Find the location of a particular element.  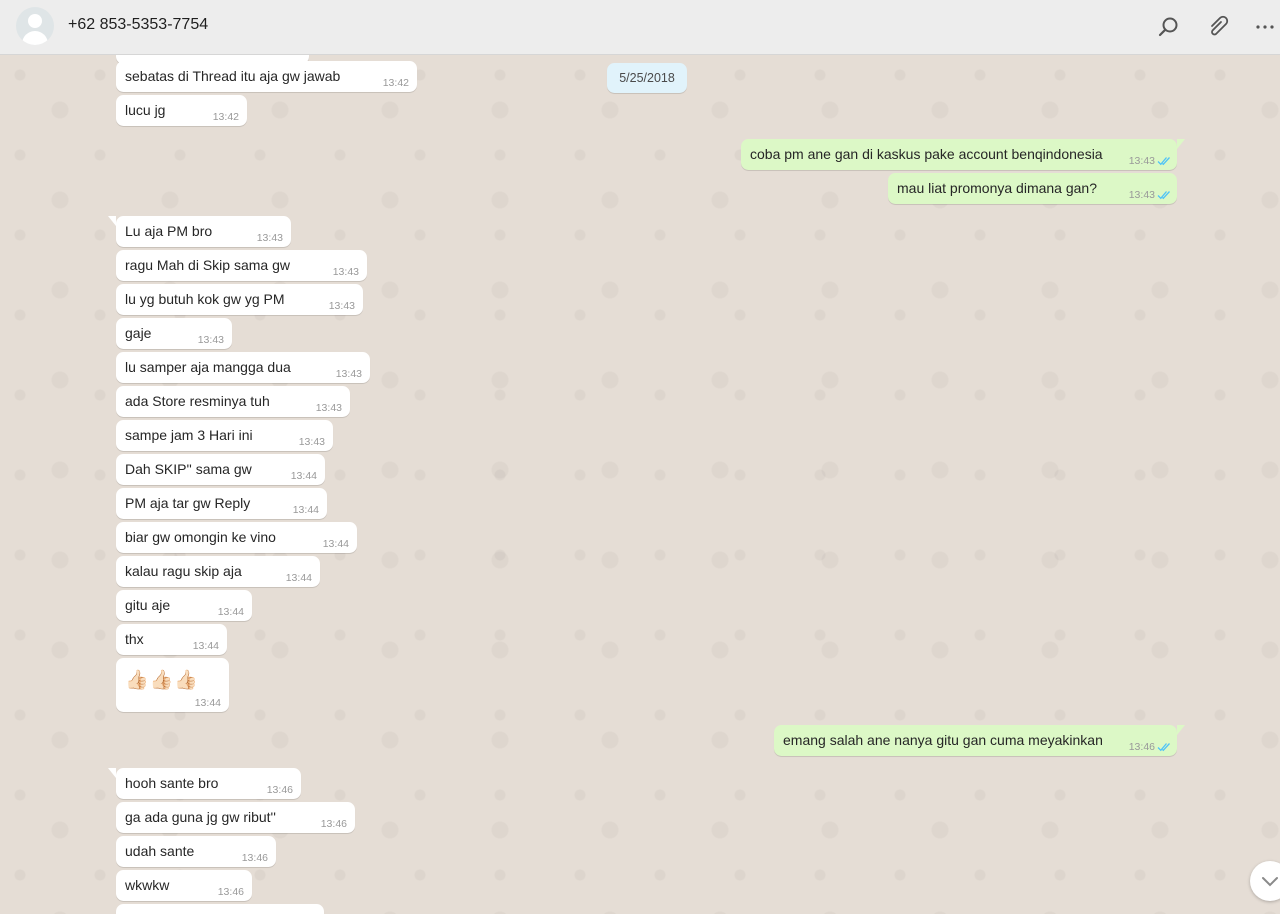

cut-off-message is located at coordinates (220, 909).